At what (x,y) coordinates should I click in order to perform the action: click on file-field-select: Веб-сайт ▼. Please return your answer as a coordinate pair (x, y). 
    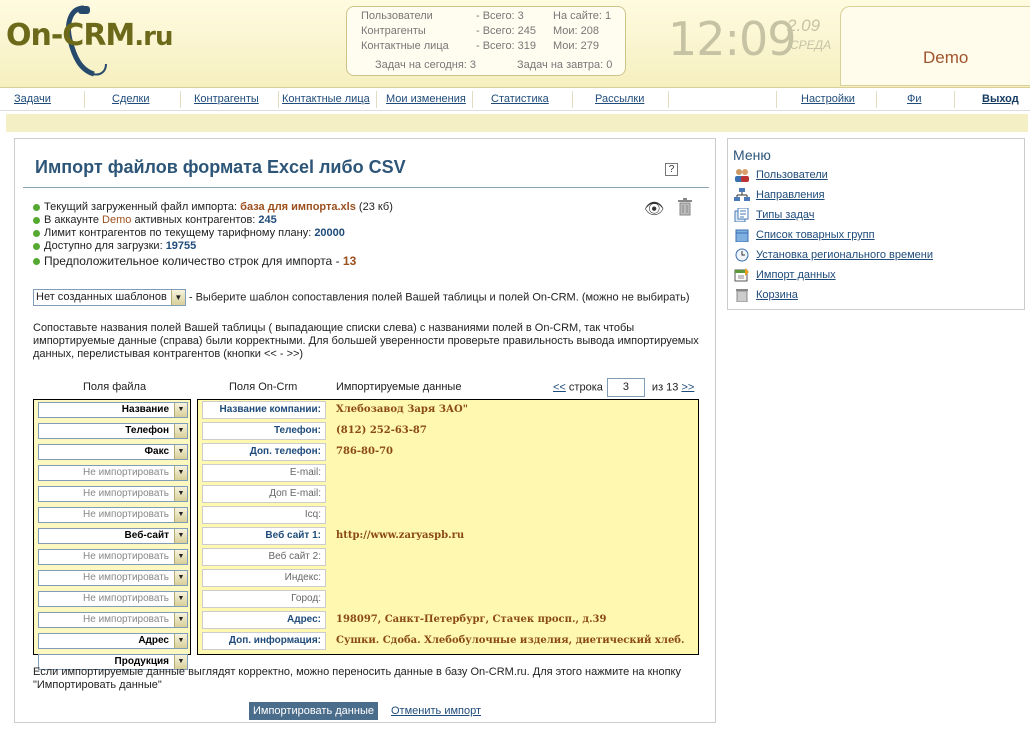
    Looking at the image, I should click on (113, 536).